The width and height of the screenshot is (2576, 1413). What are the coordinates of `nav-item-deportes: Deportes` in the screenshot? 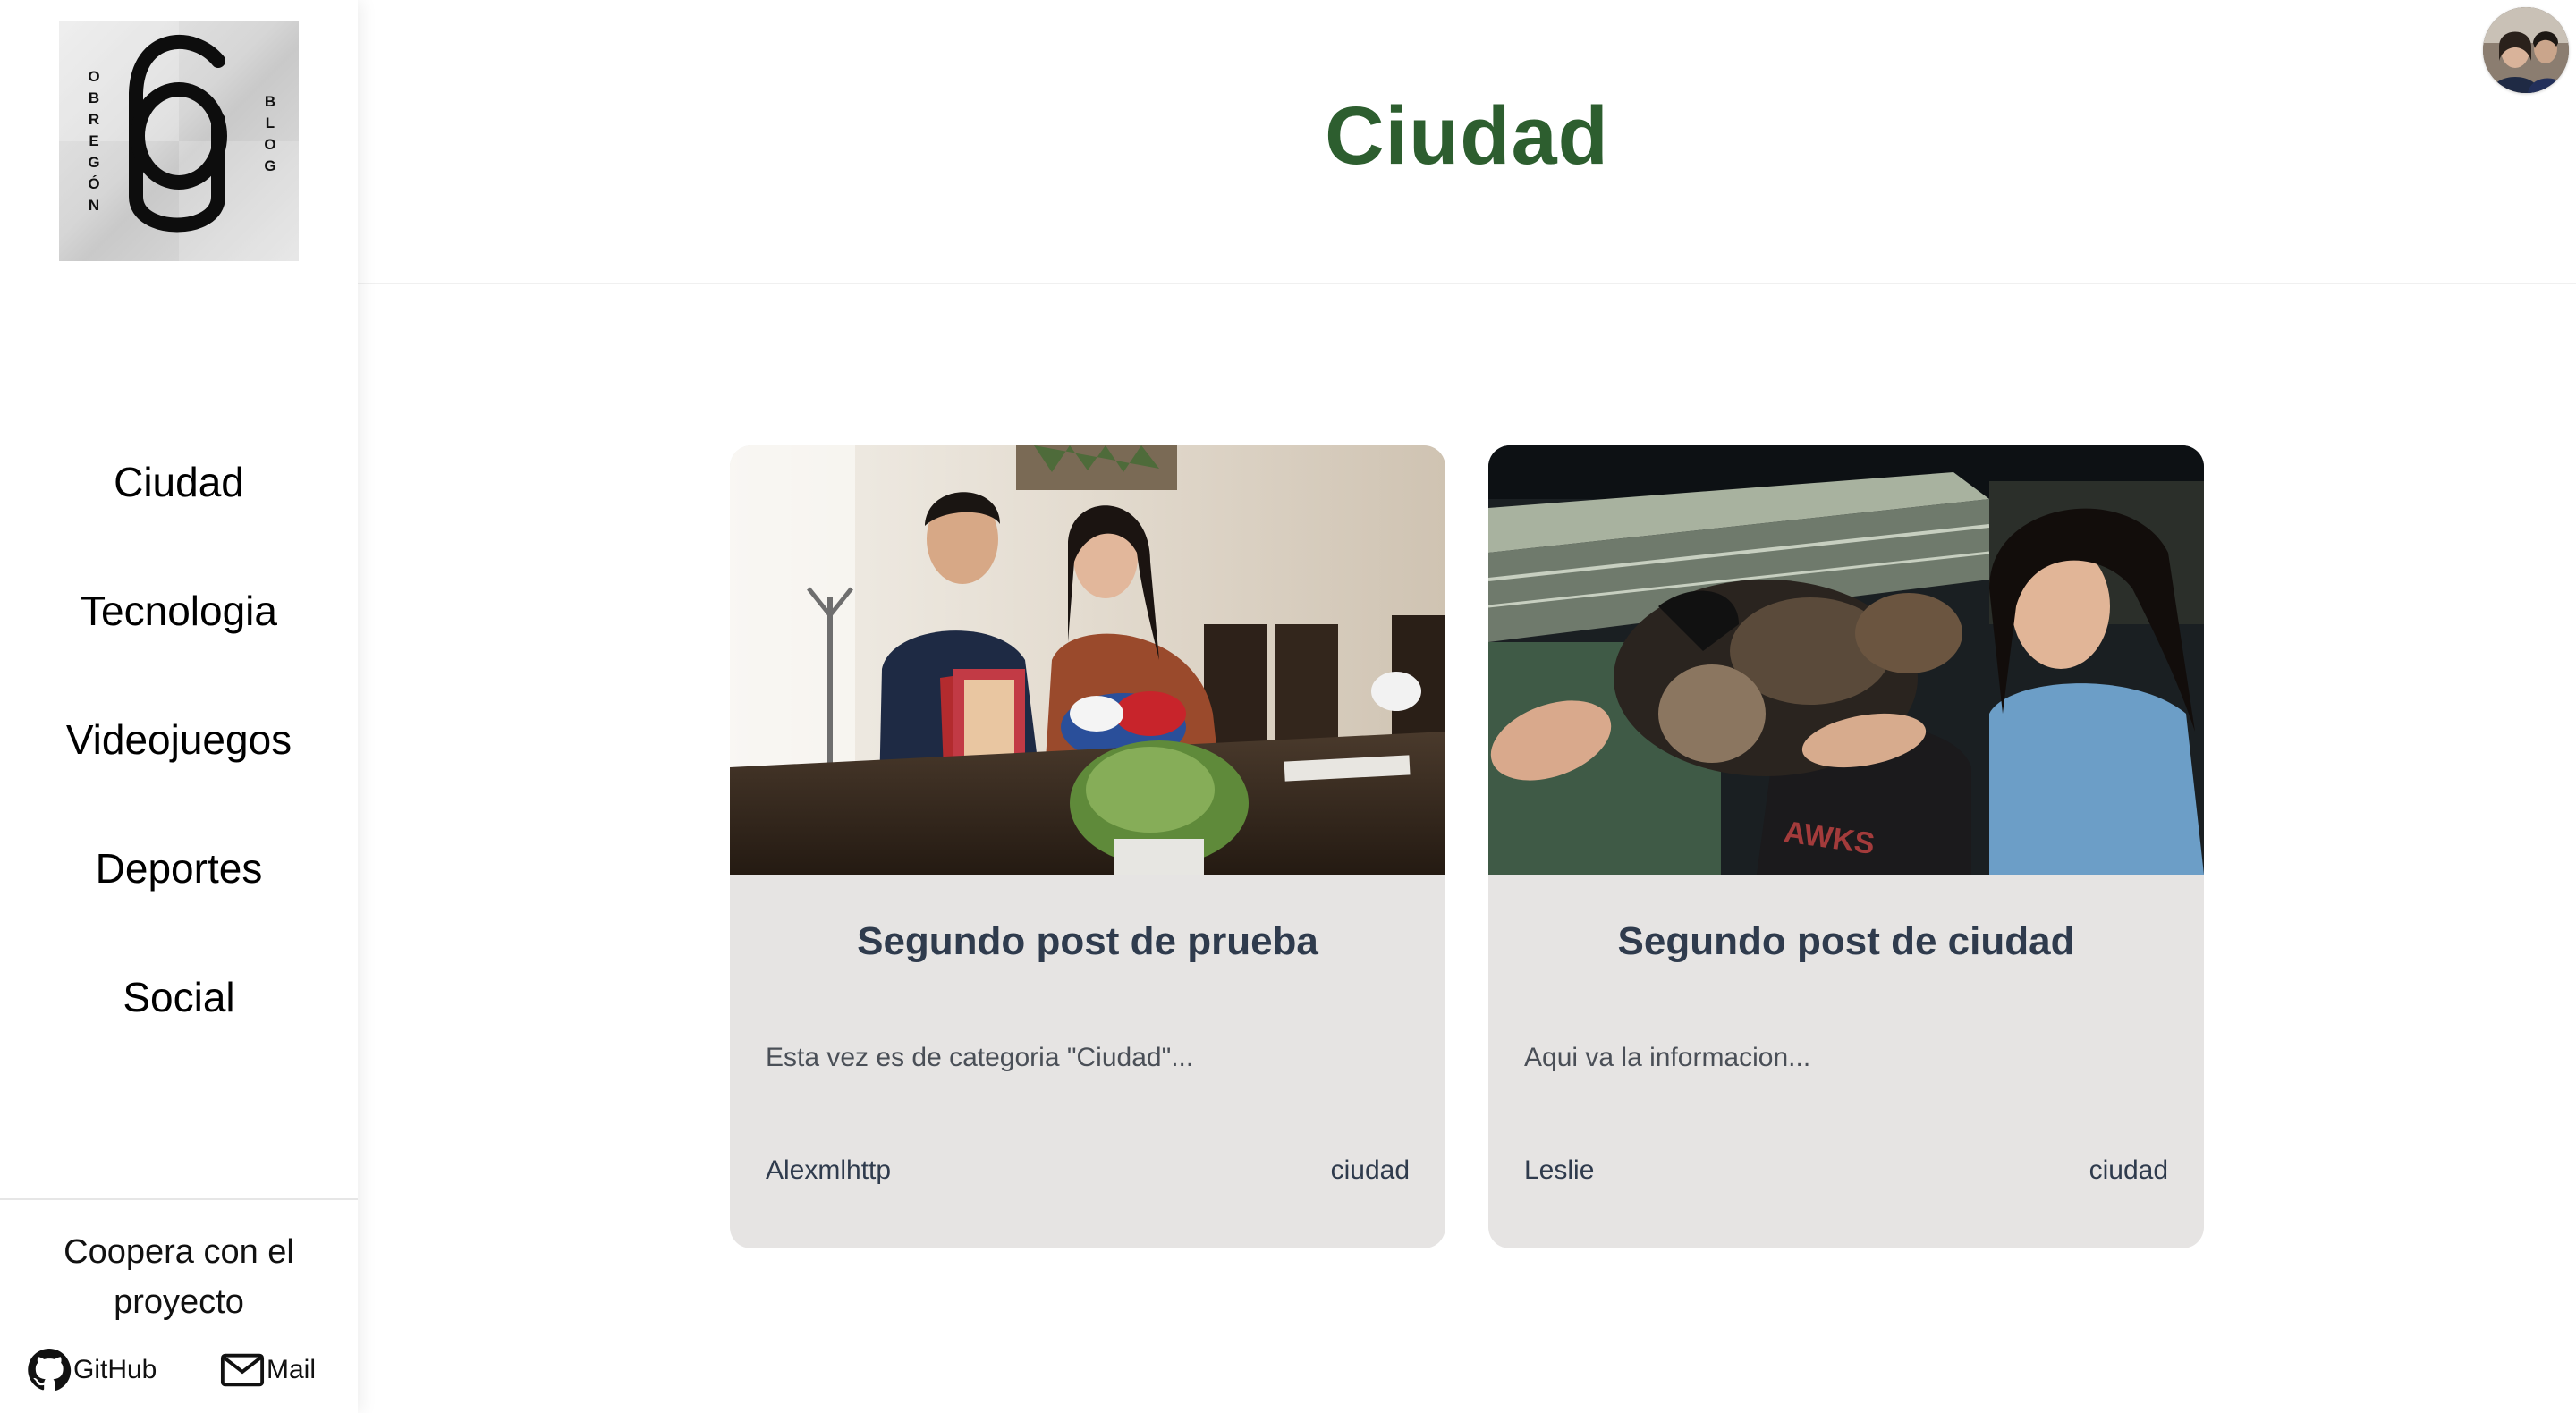 It's located at (179, 880).